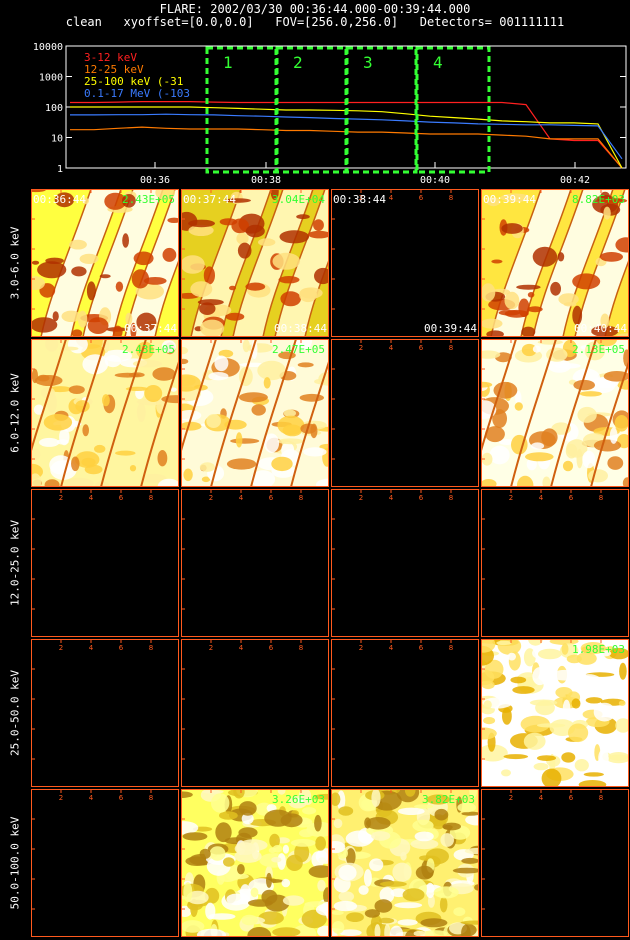  I want to click on map-tick-label: 8, so click(301, 498).